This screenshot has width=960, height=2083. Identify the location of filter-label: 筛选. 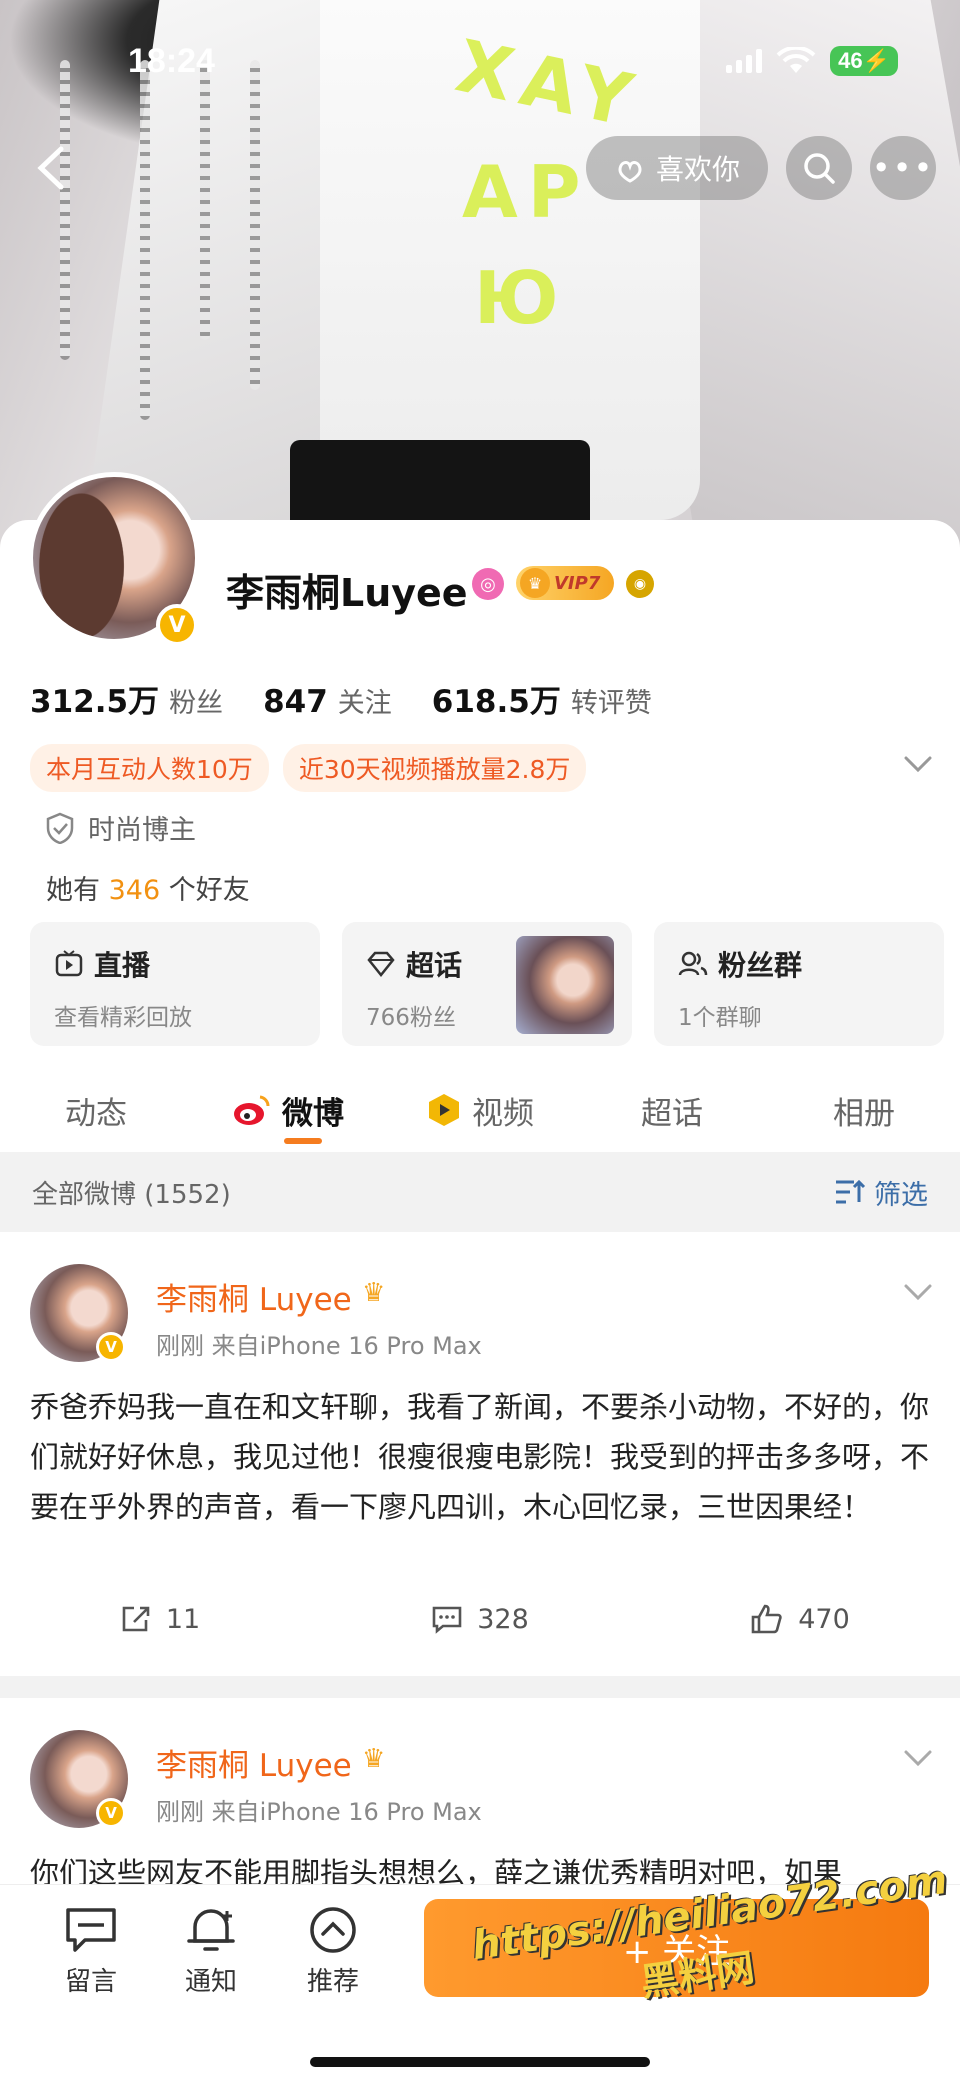
(901, 1195).